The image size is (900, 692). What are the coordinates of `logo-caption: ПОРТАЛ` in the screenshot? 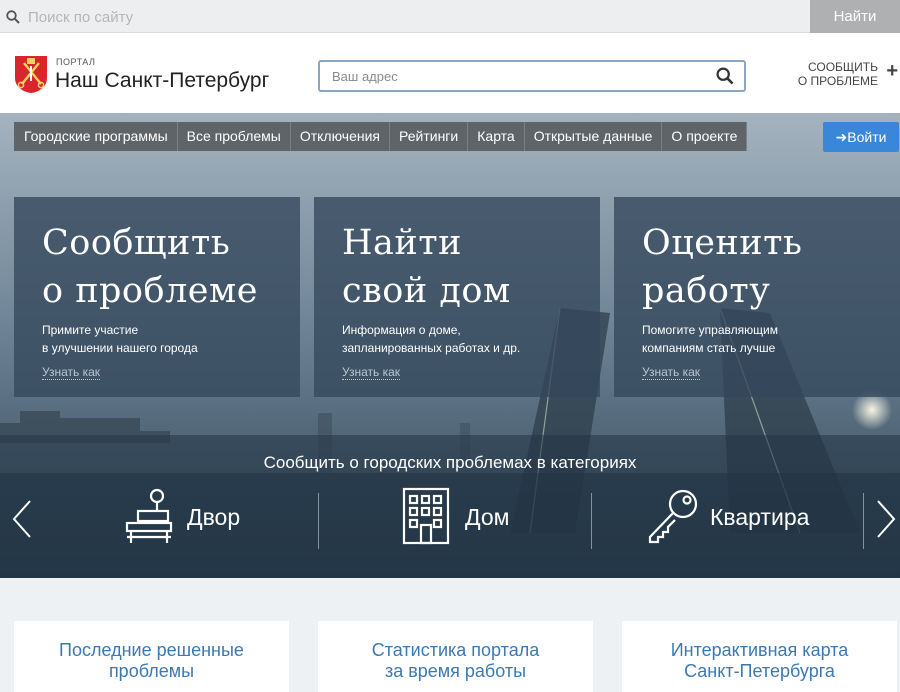 It's located at (76, 62).